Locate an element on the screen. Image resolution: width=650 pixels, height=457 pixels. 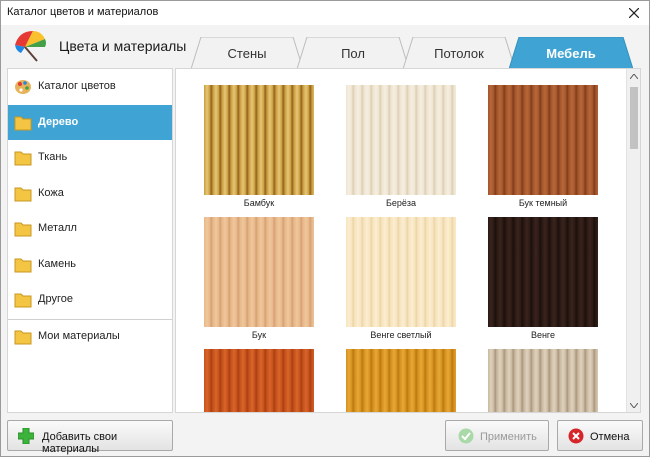
sidebar-item-my-materials: Мои материалы is located at coordinates (90, 336).